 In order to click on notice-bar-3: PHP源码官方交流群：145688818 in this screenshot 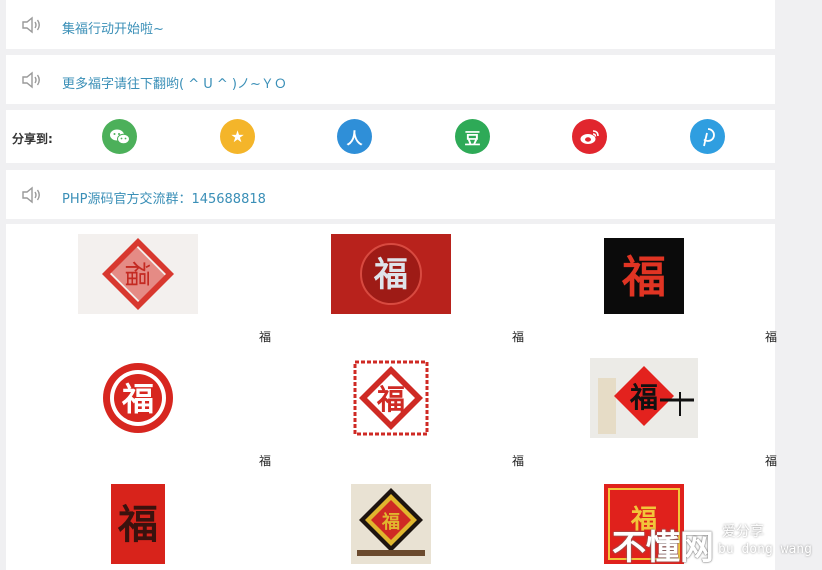, I will do `click(390, 194)`.